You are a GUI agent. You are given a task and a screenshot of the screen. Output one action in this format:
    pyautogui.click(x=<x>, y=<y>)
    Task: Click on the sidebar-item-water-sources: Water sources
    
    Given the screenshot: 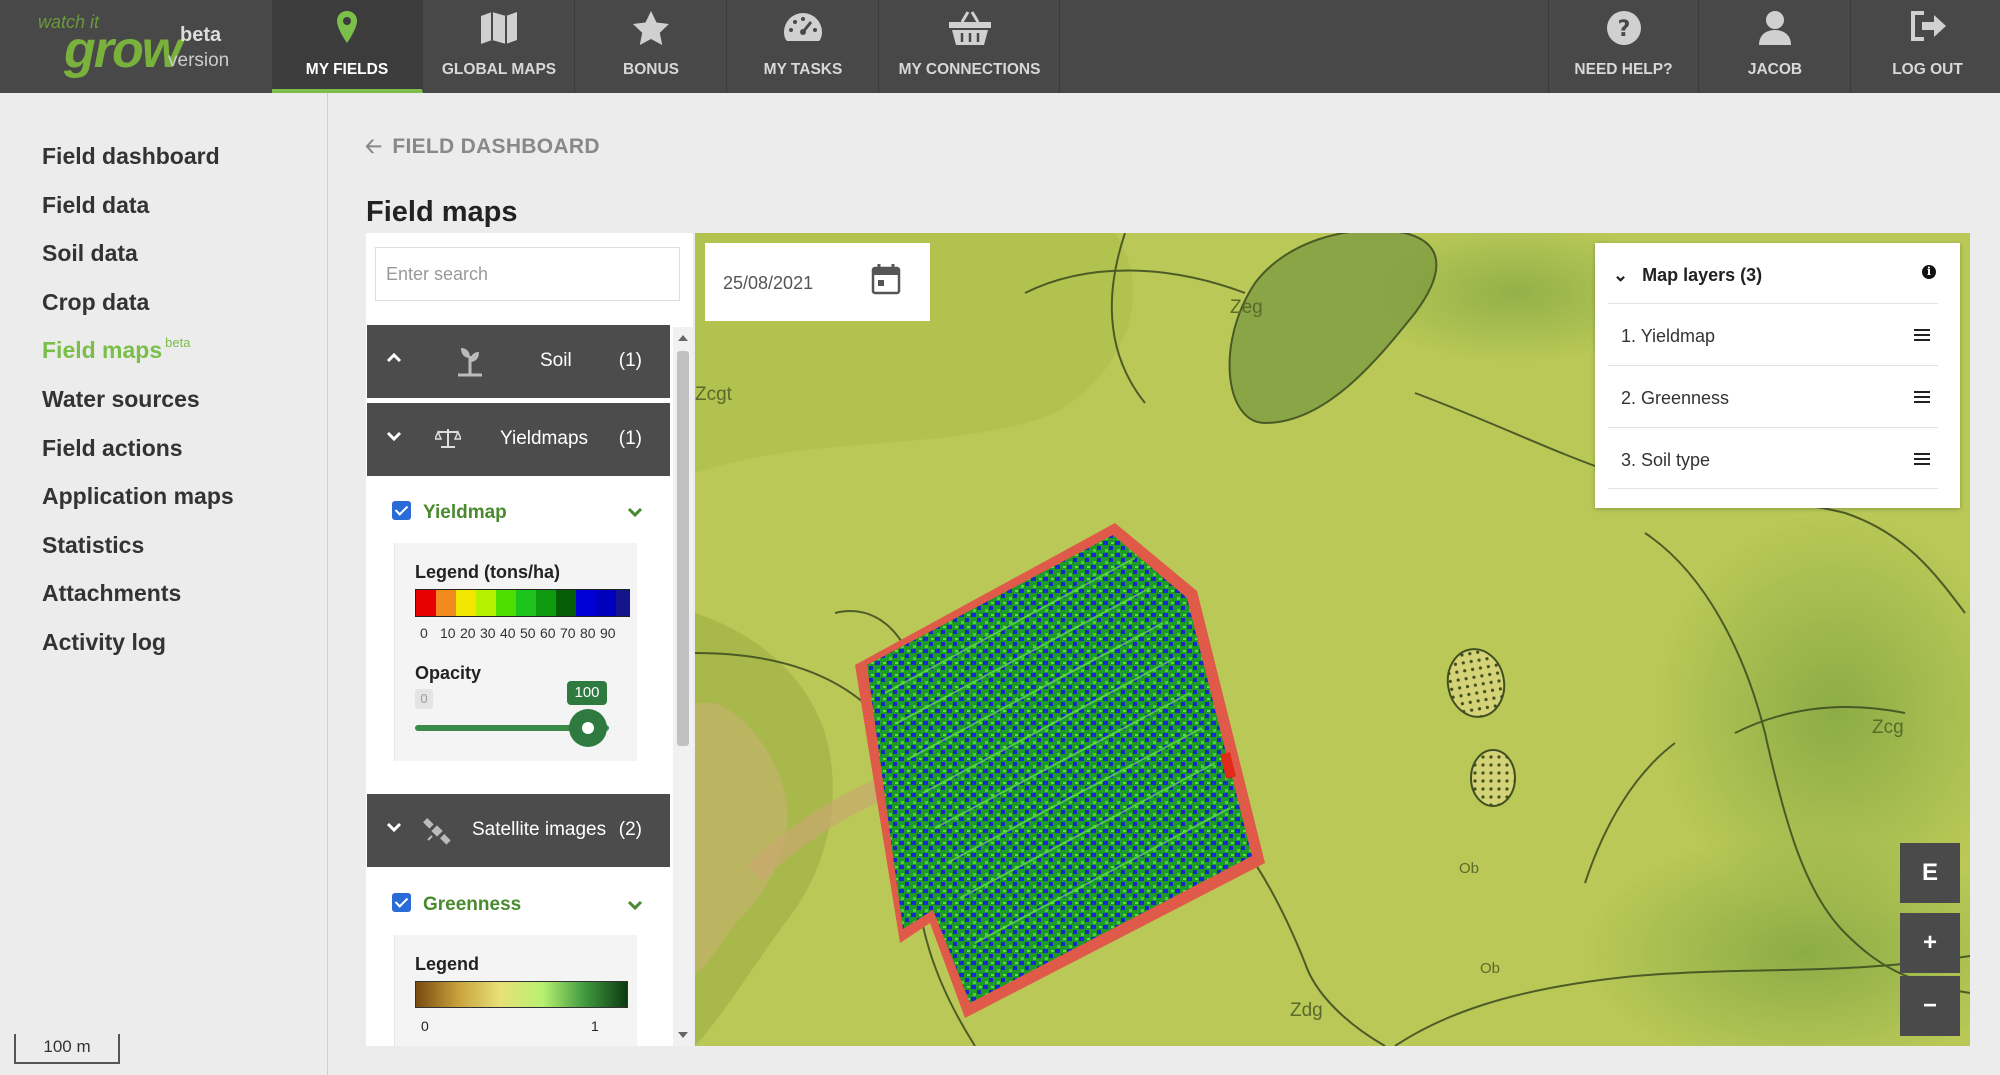 What is the action you would take?
    pyautogui.click(x=121, y=399)
    